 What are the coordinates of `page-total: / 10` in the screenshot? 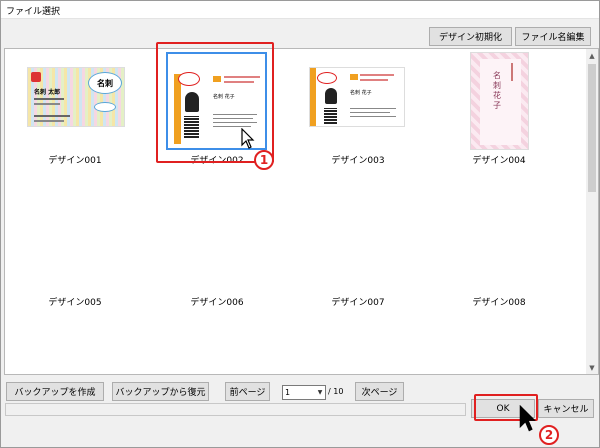 It's located at (336, 391).